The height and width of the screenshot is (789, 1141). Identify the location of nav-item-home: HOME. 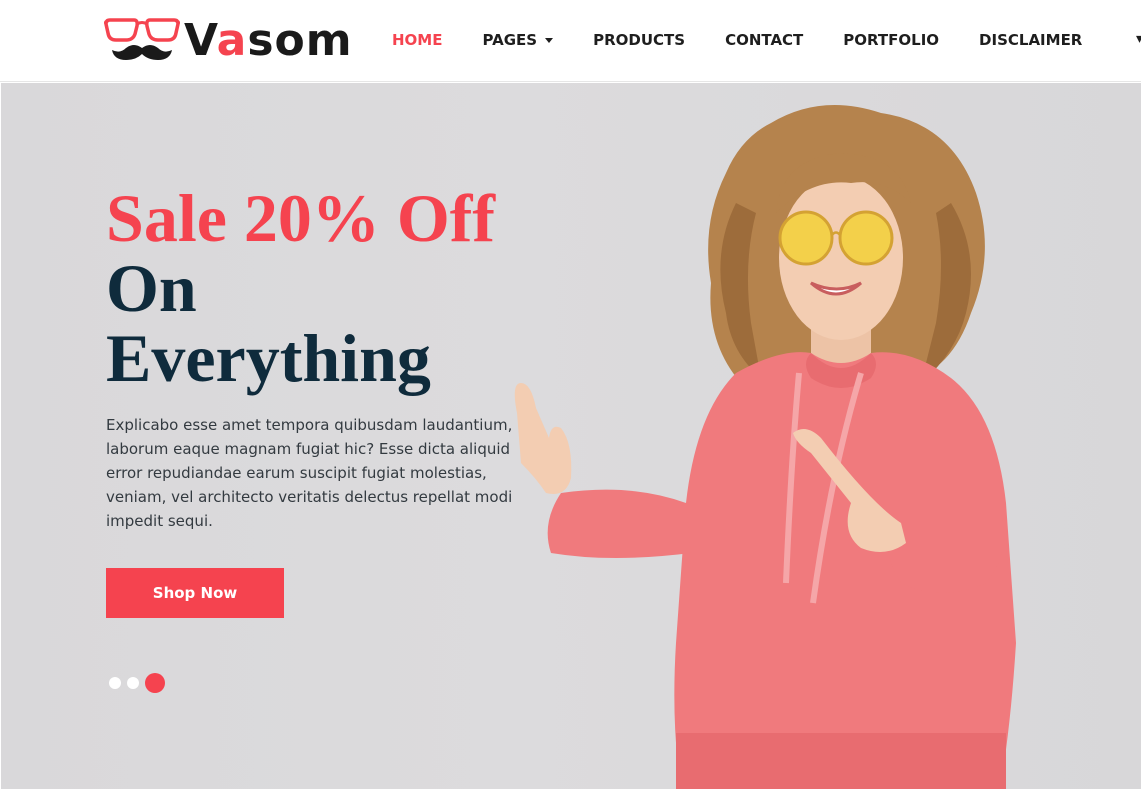
(417, 40).